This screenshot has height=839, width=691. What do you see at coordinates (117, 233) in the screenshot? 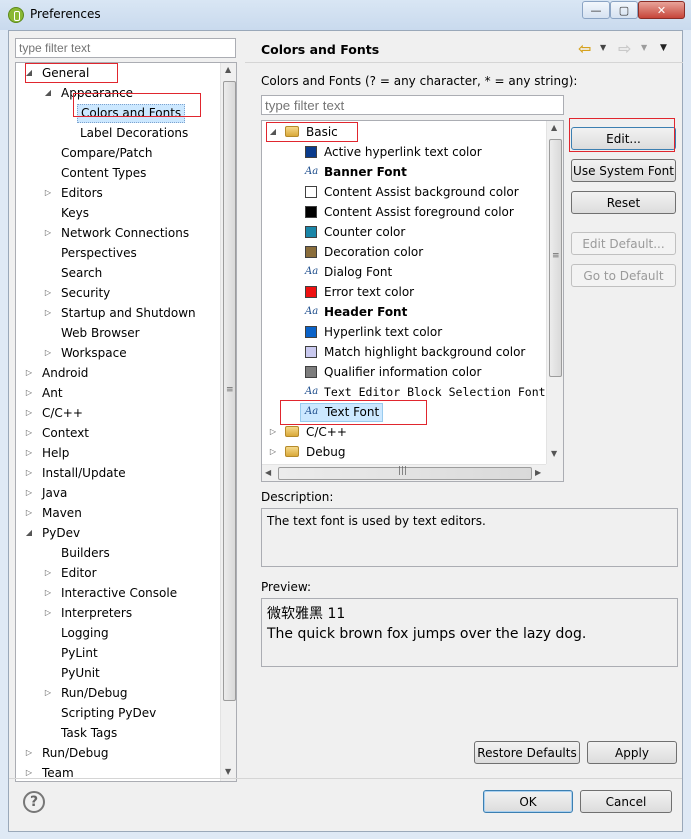
I see `tree-item: ▷ Network Connections` at bounding box center [117, 233].